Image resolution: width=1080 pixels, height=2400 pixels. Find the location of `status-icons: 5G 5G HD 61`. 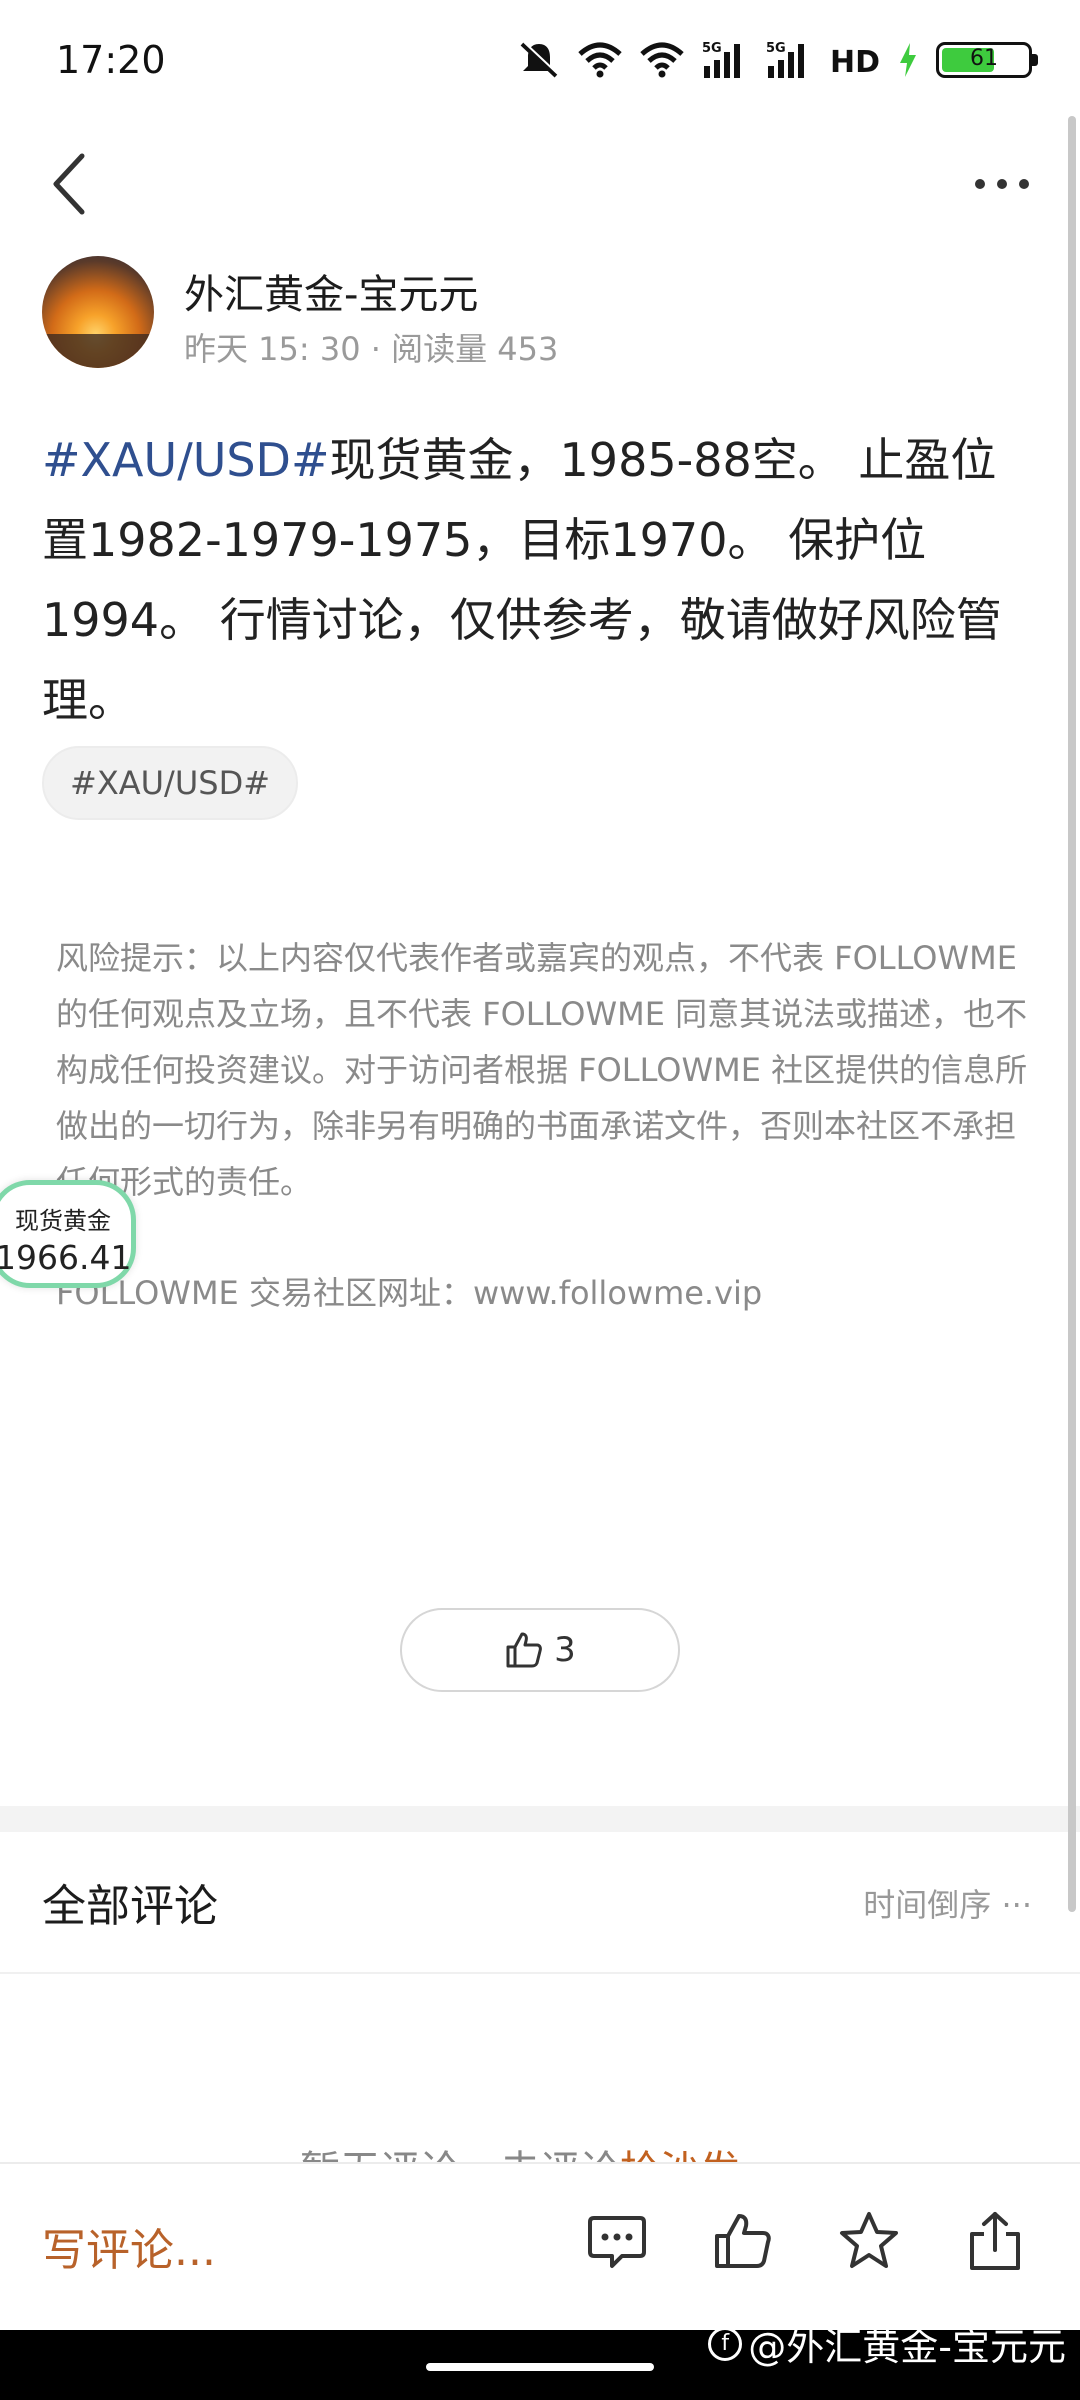

status-icons: 5G 5G HD 61 is located at coordinates (778, 60).